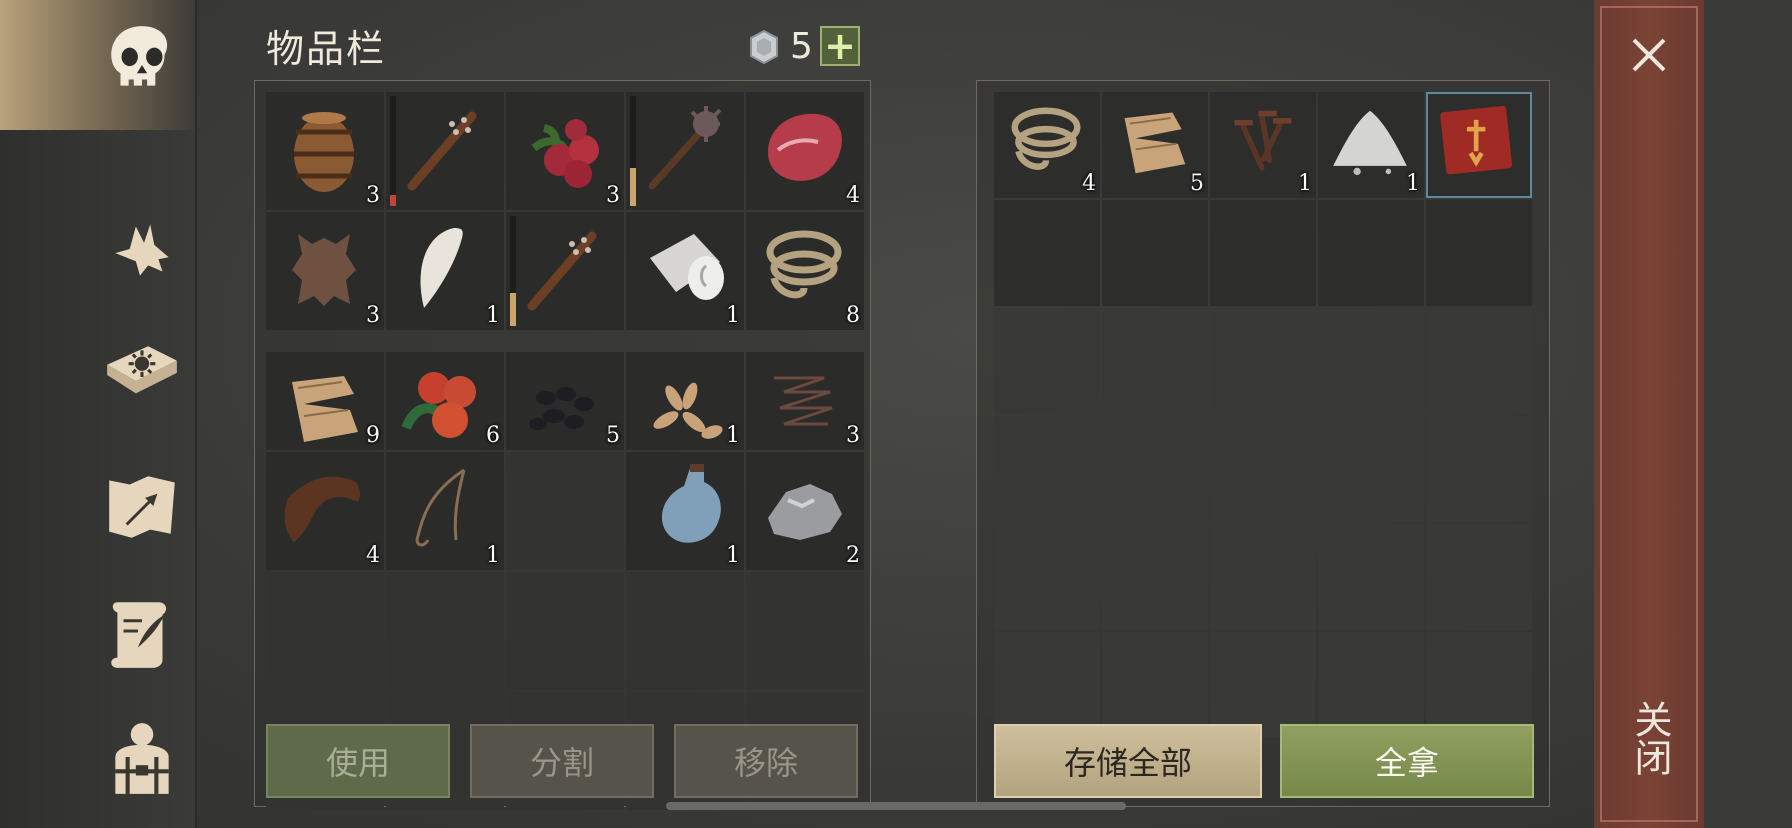 Image resolution: width=1792 pixels, height=828 pixels. Describe the element at coordinates (801, 46) in the screenshot. I see `coin-count: 5` at that location.